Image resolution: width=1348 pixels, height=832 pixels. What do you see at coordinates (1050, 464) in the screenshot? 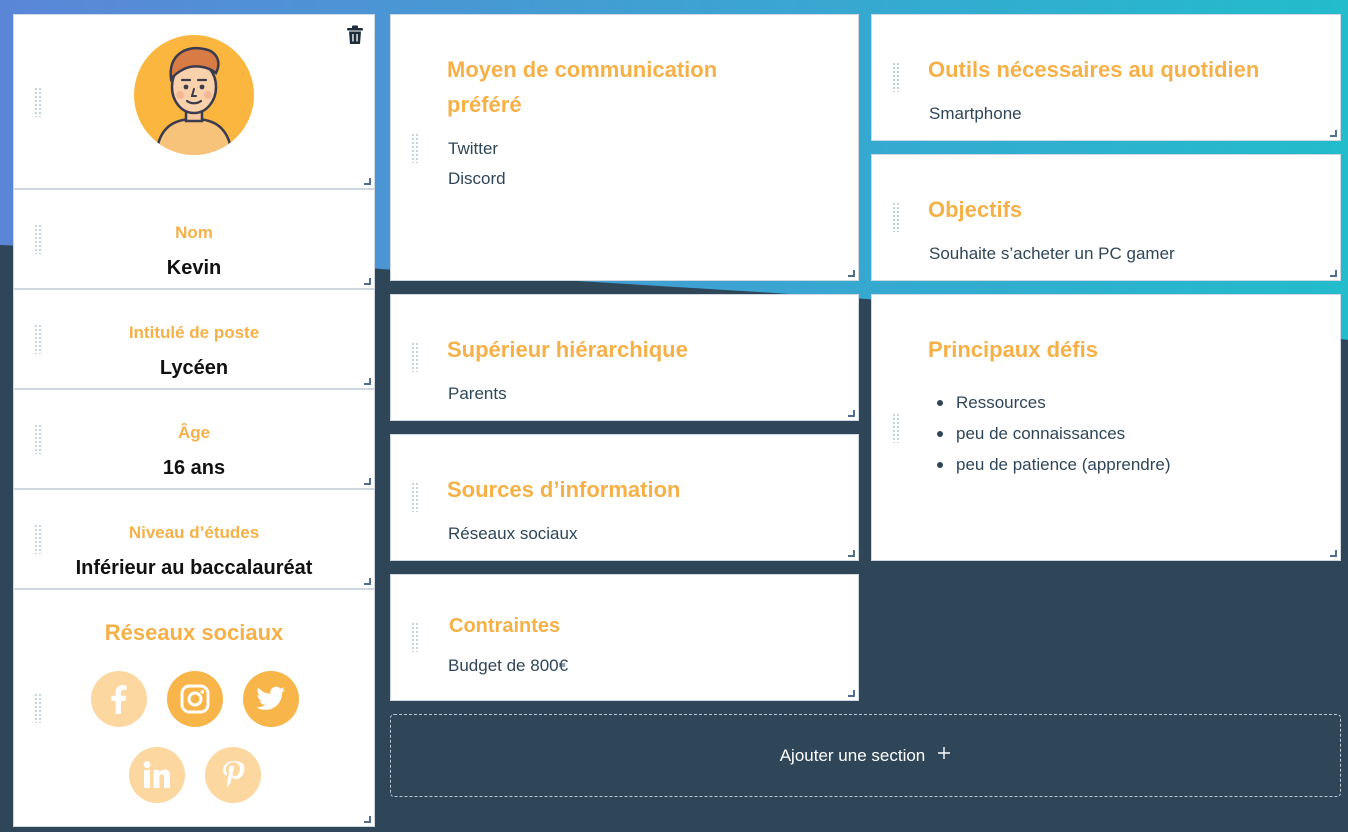
I see `list-item: peu de patience (apprendre)` at bounding box center [1050, 464].